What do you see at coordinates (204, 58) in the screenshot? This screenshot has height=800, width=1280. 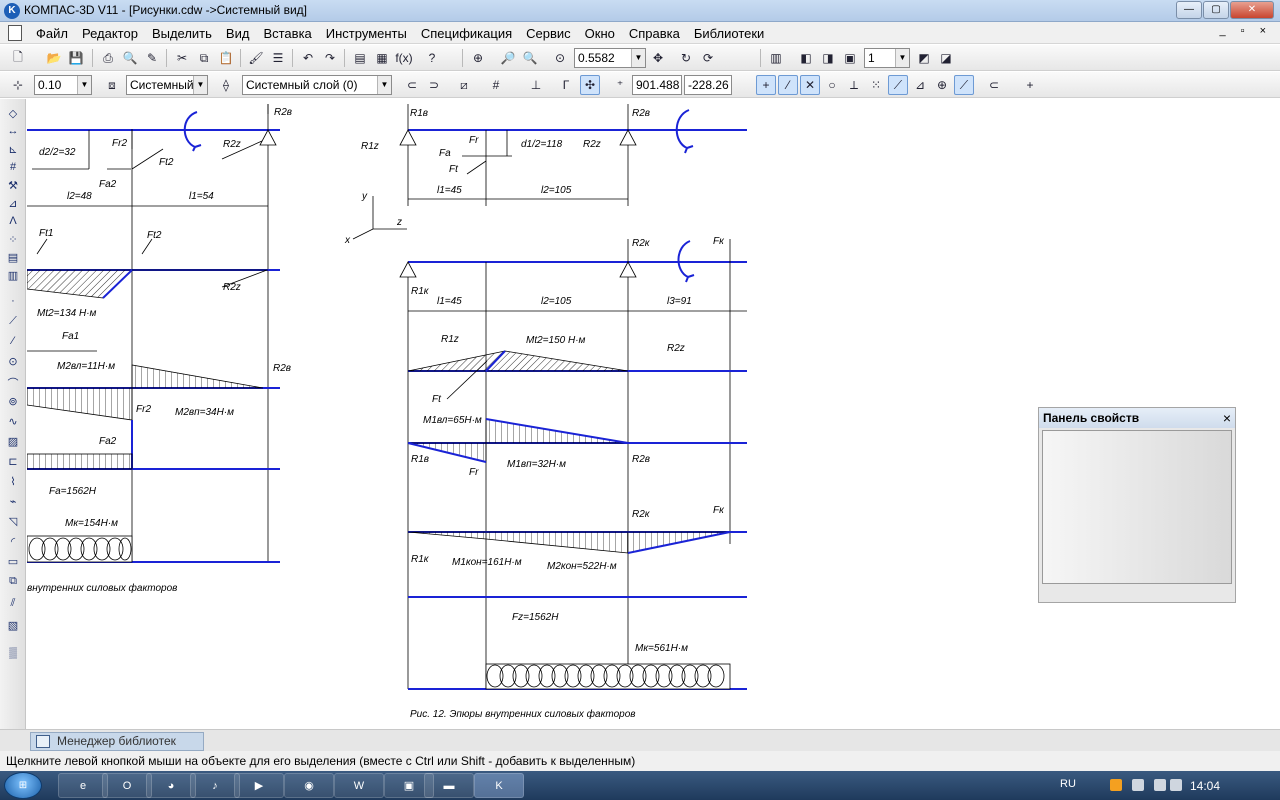 I see `copy-icon: ⧉` at bounding box center [204, 58].